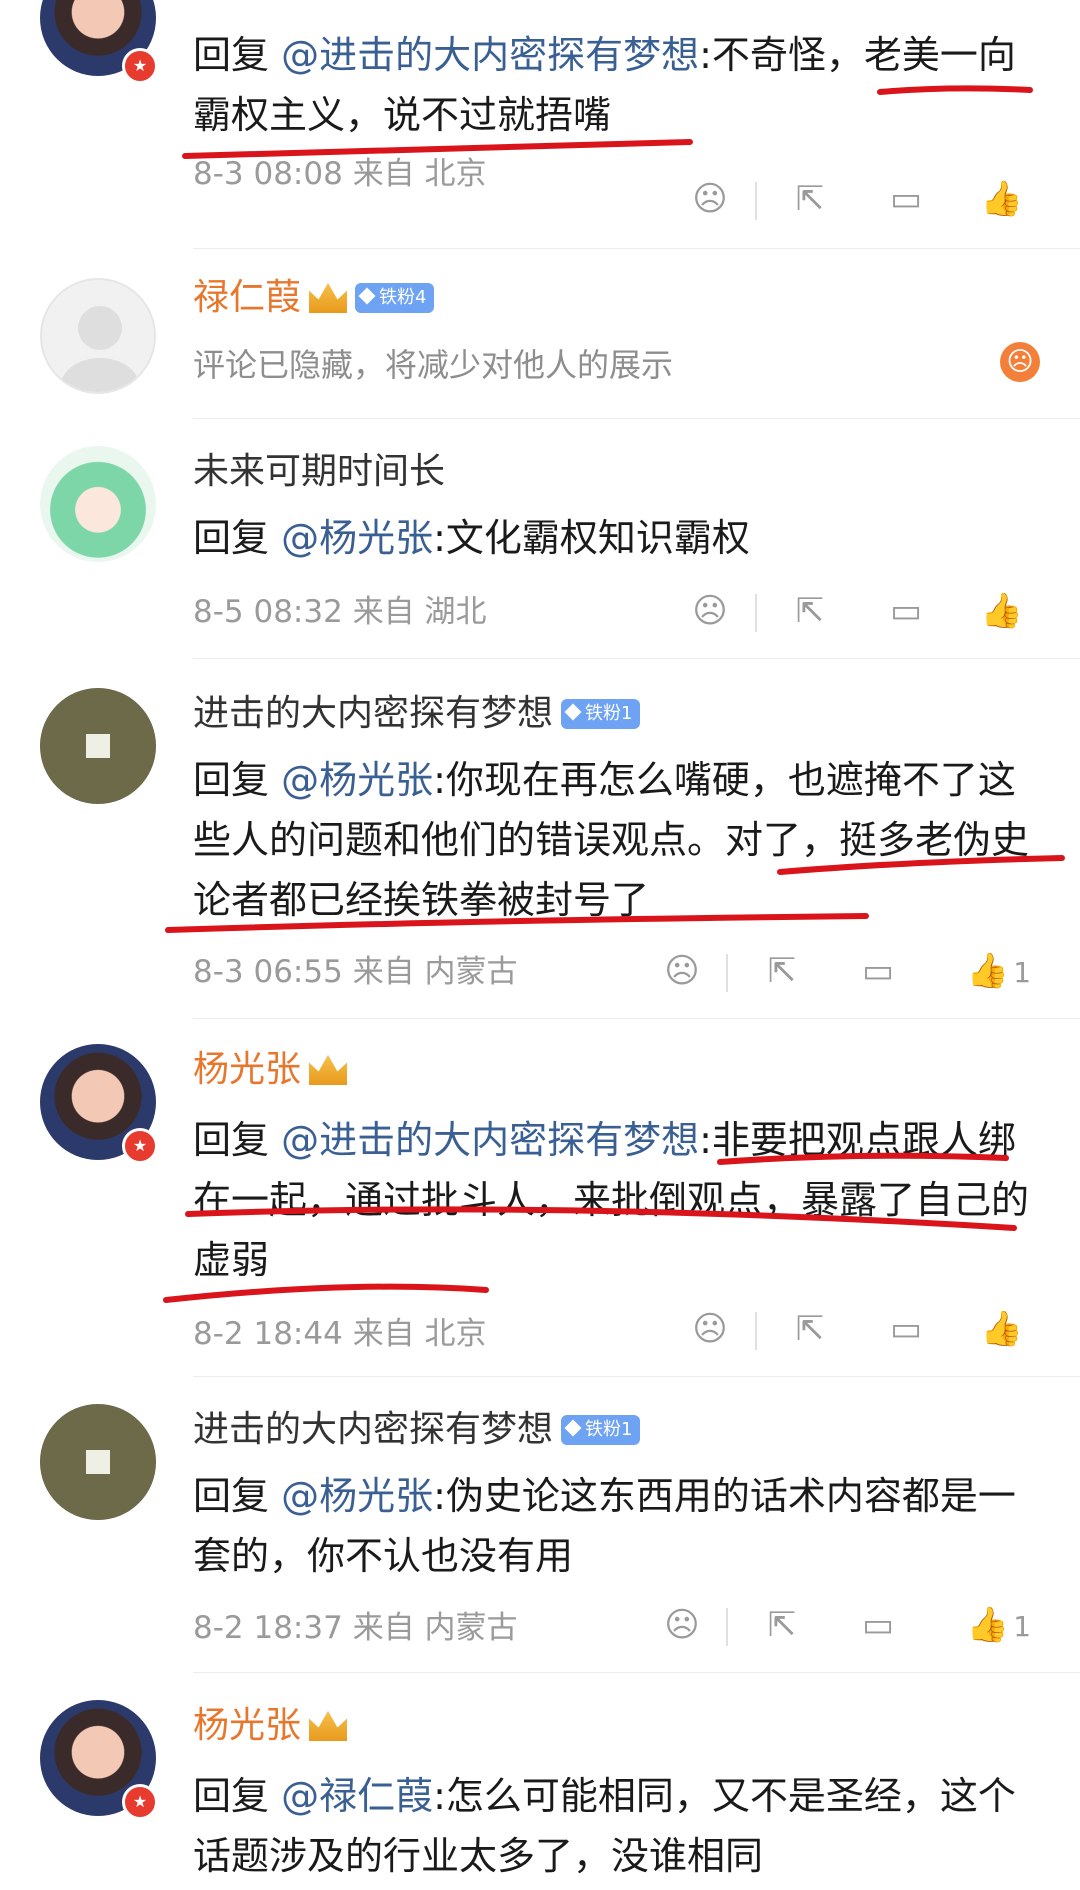 Image resolution: width=1080 pixels, height=1890 pixels. I want to click on comment-time: 8-3 08:08, so click(268, 174).